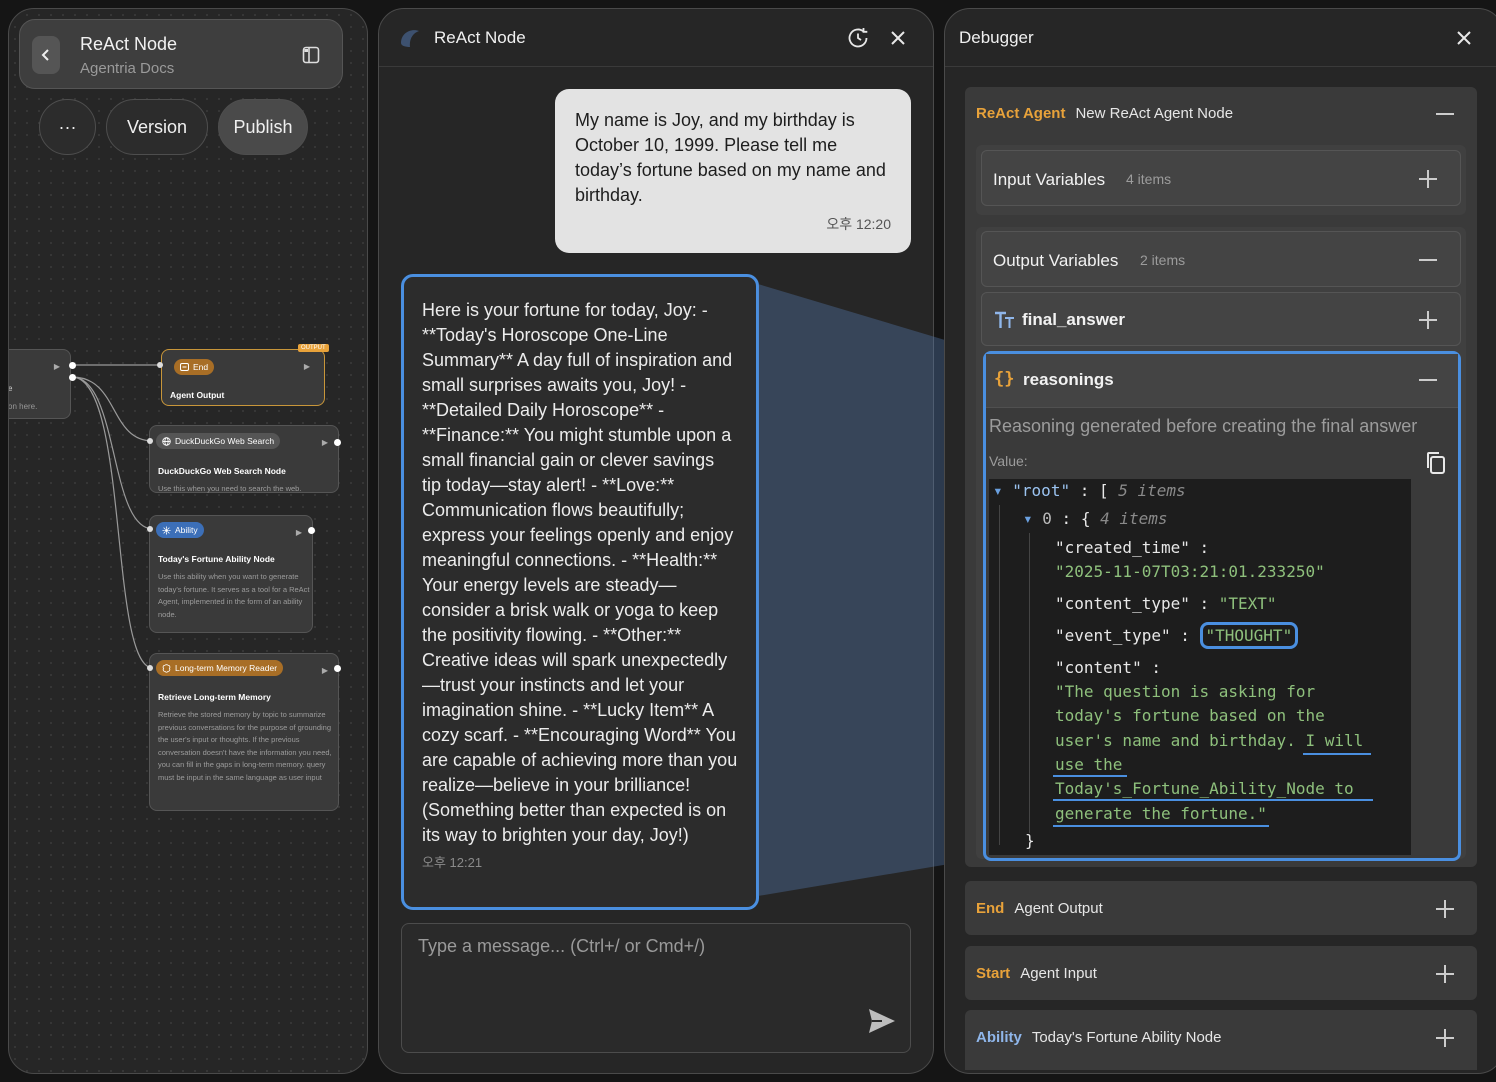 The height and width of the screenshot is (1082, 1496). Describe the element at coordinates (1113, 635) in the screenshot. I see `json-event-type-key: "event_type"` at that location.